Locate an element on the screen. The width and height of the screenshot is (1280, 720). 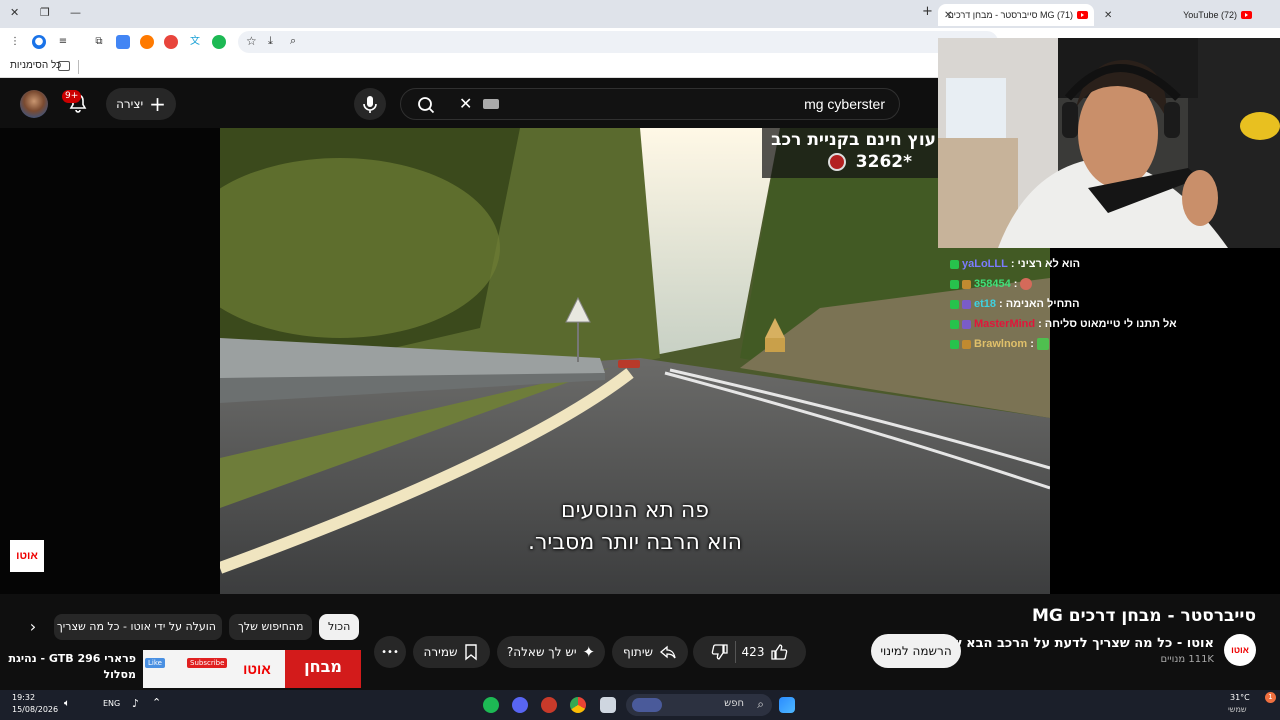
tab-youtube: (72) YouTube ✕ is located at coordinates (1178, 15).